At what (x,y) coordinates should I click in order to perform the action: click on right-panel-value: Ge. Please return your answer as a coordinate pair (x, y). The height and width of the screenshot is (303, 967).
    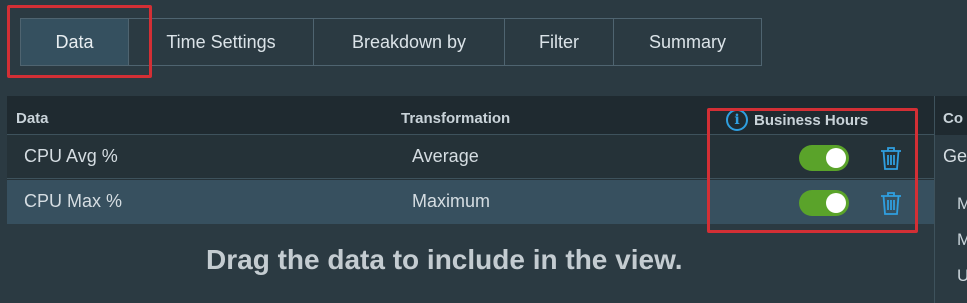
    Looking at the image, I should click on (955, 156).